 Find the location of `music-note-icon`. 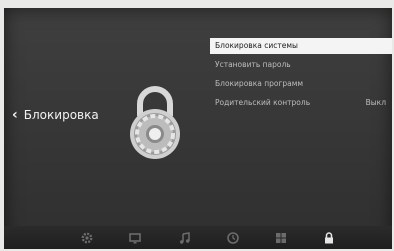

music-note-icon is located at coordinates (185, 238).